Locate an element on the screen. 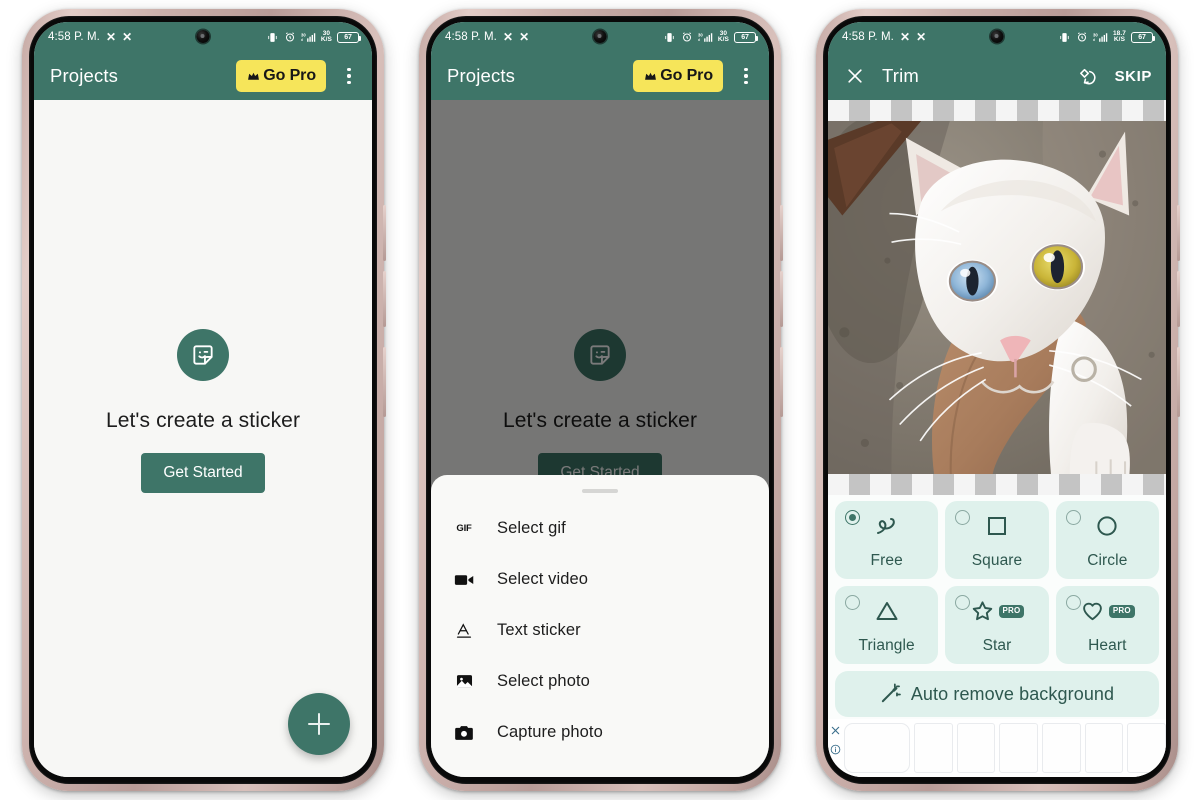 This screenshot has width=1200, height=800. shape-option-star: PRO Star is located at coordinates (997, 625).